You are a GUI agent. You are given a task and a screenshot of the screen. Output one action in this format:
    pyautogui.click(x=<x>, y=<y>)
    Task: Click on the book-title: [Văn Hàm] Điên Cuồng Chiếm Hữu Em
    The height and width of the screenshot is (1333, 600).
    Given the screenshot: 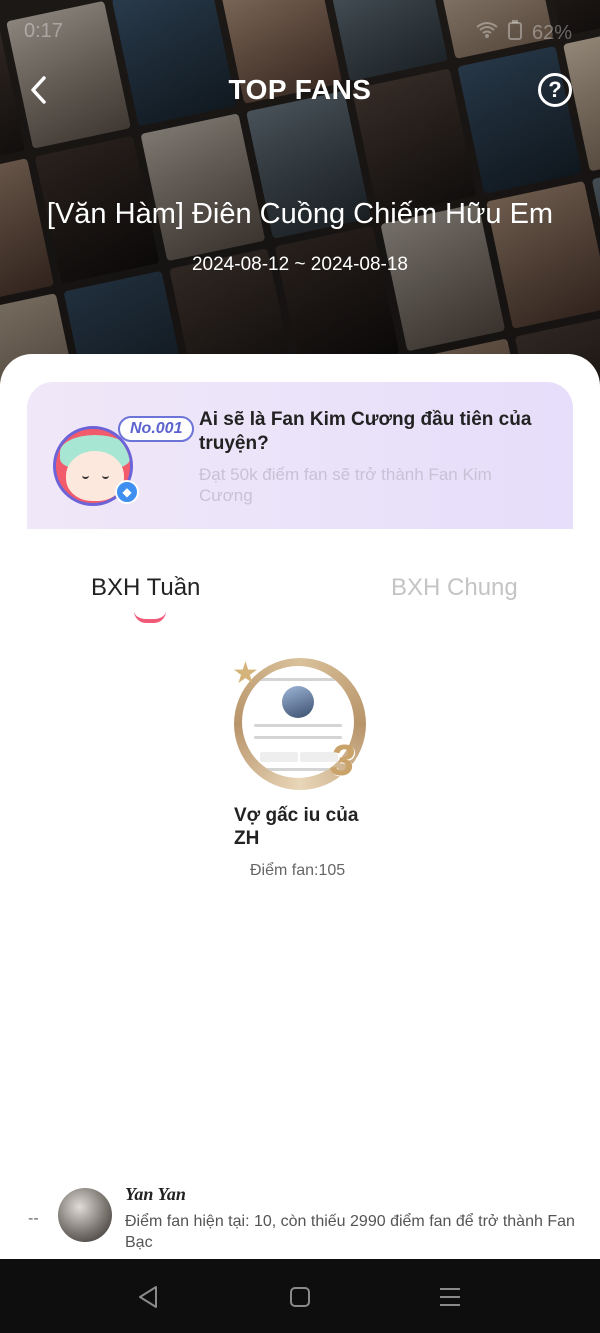 What is the action you would take?
    pyautogui.click(x=300, y=214)
    